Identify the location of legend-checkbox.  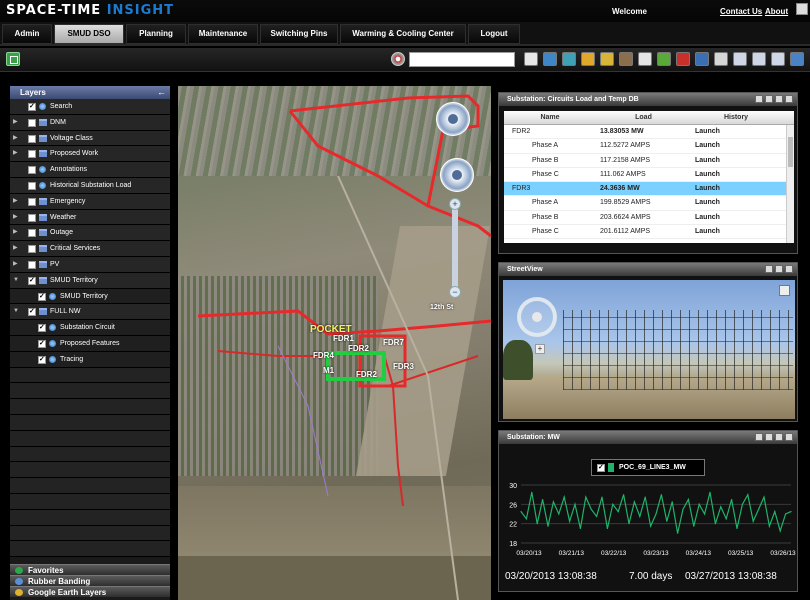
(601, 467).